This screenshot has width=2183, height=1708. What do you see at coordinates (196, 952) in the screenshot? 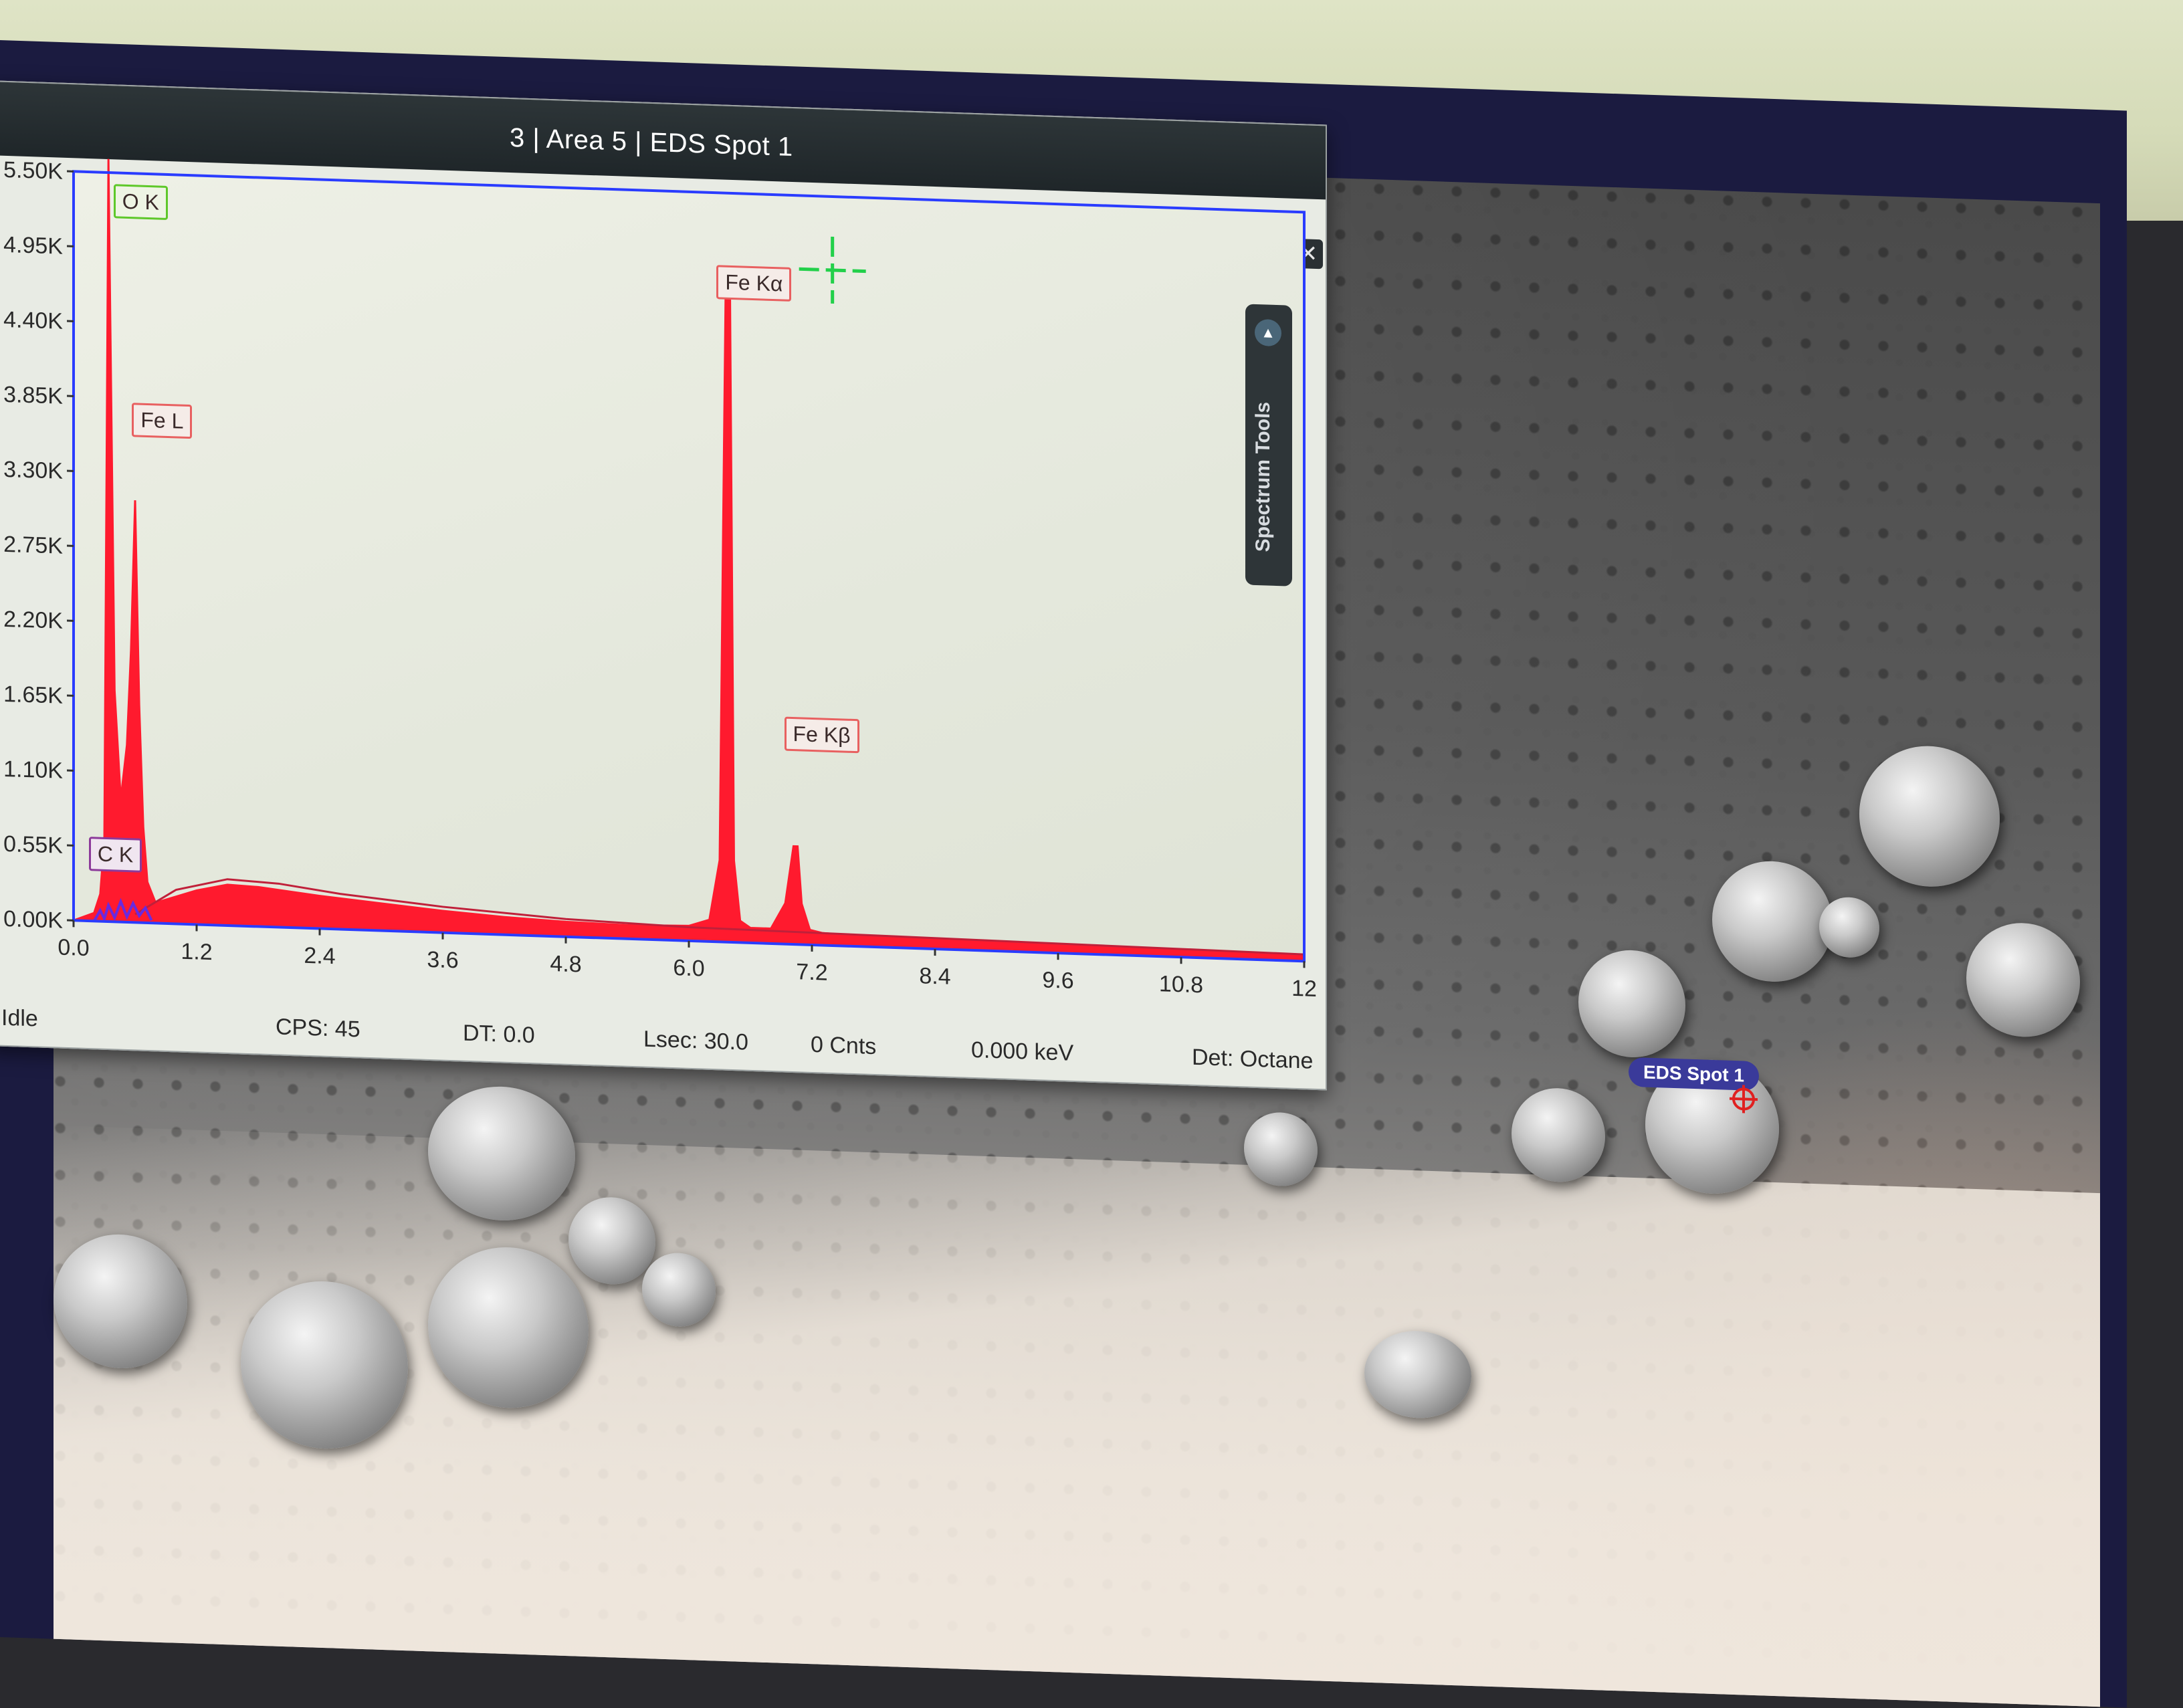
I see `x-tick-label: 1.2` at bounding box center [196, 952].